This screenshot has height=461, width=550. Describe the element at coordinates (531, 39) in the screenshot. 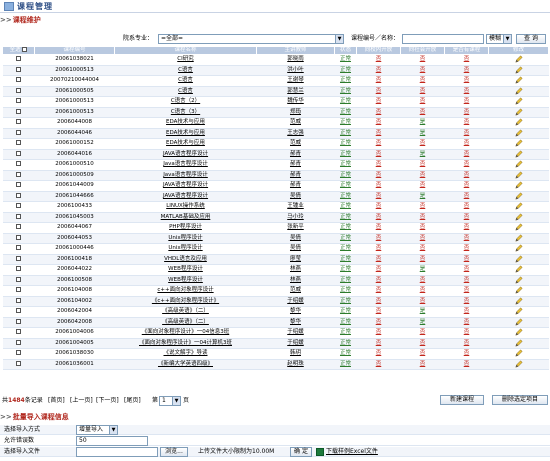

I see `search-button: 查 询` at that location.